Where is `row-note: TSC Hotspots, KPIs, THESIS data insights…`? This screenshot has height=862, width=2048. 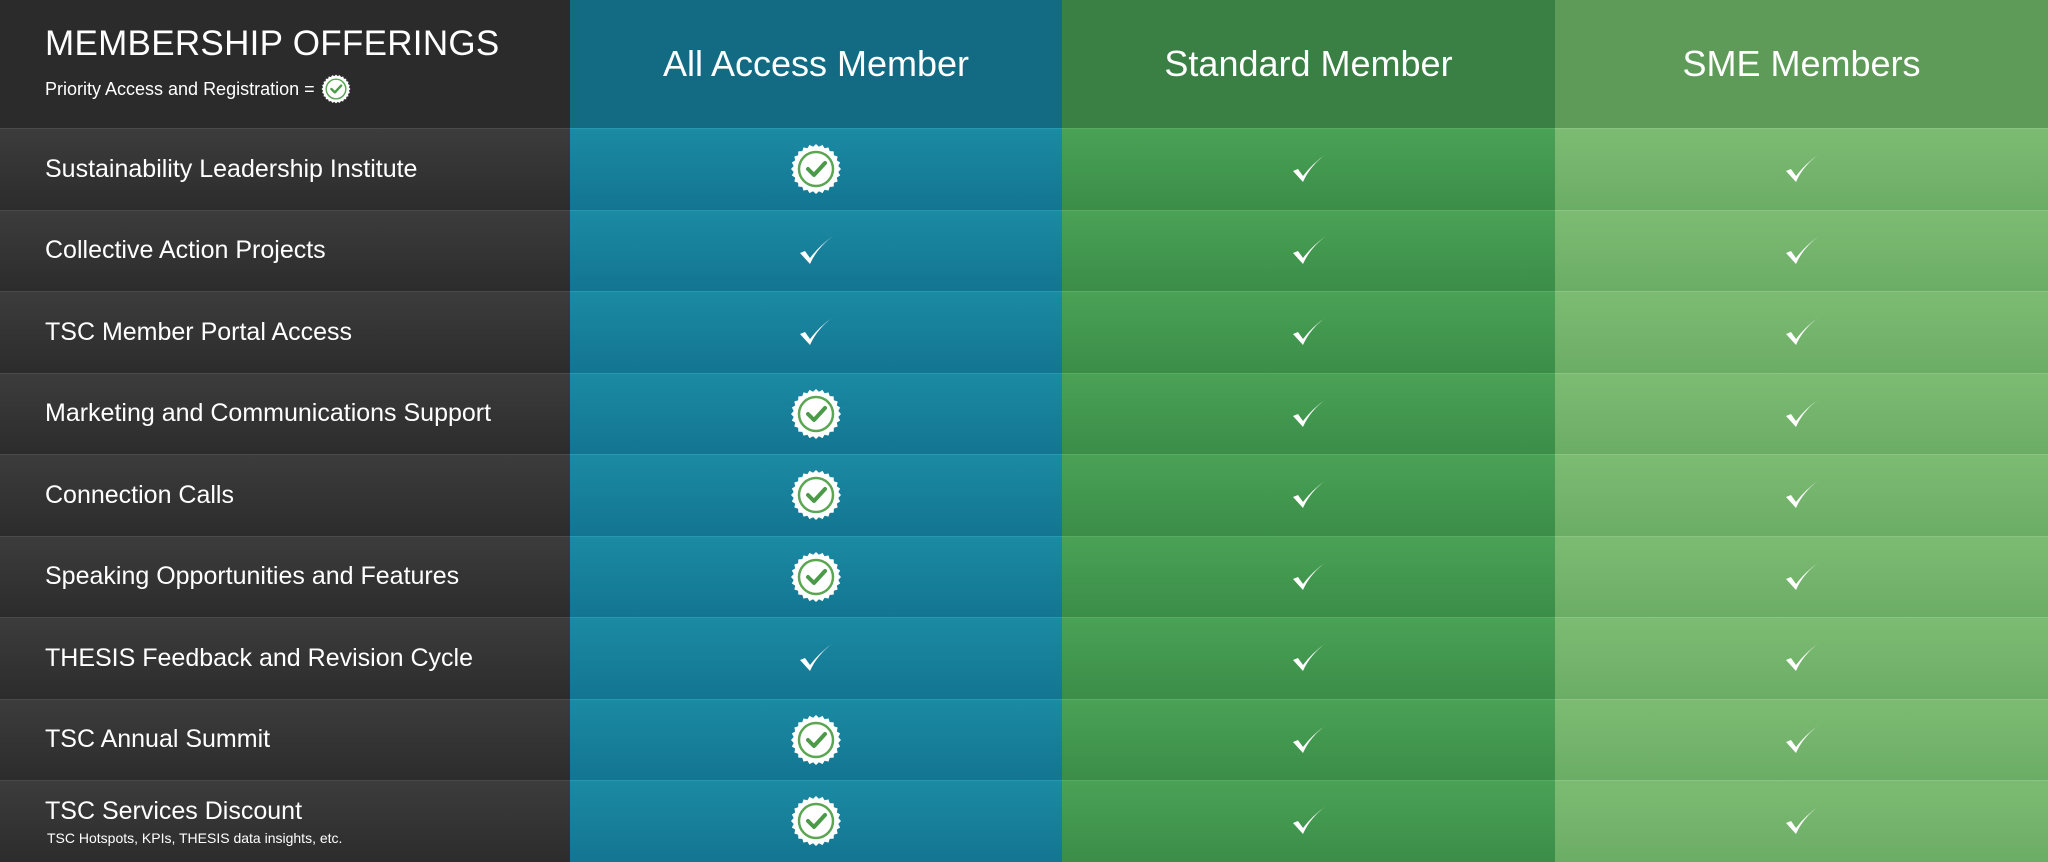
row-note: TSC Hotspots, KPIs, THESIS data insights… is located at coordinates (195, 837).